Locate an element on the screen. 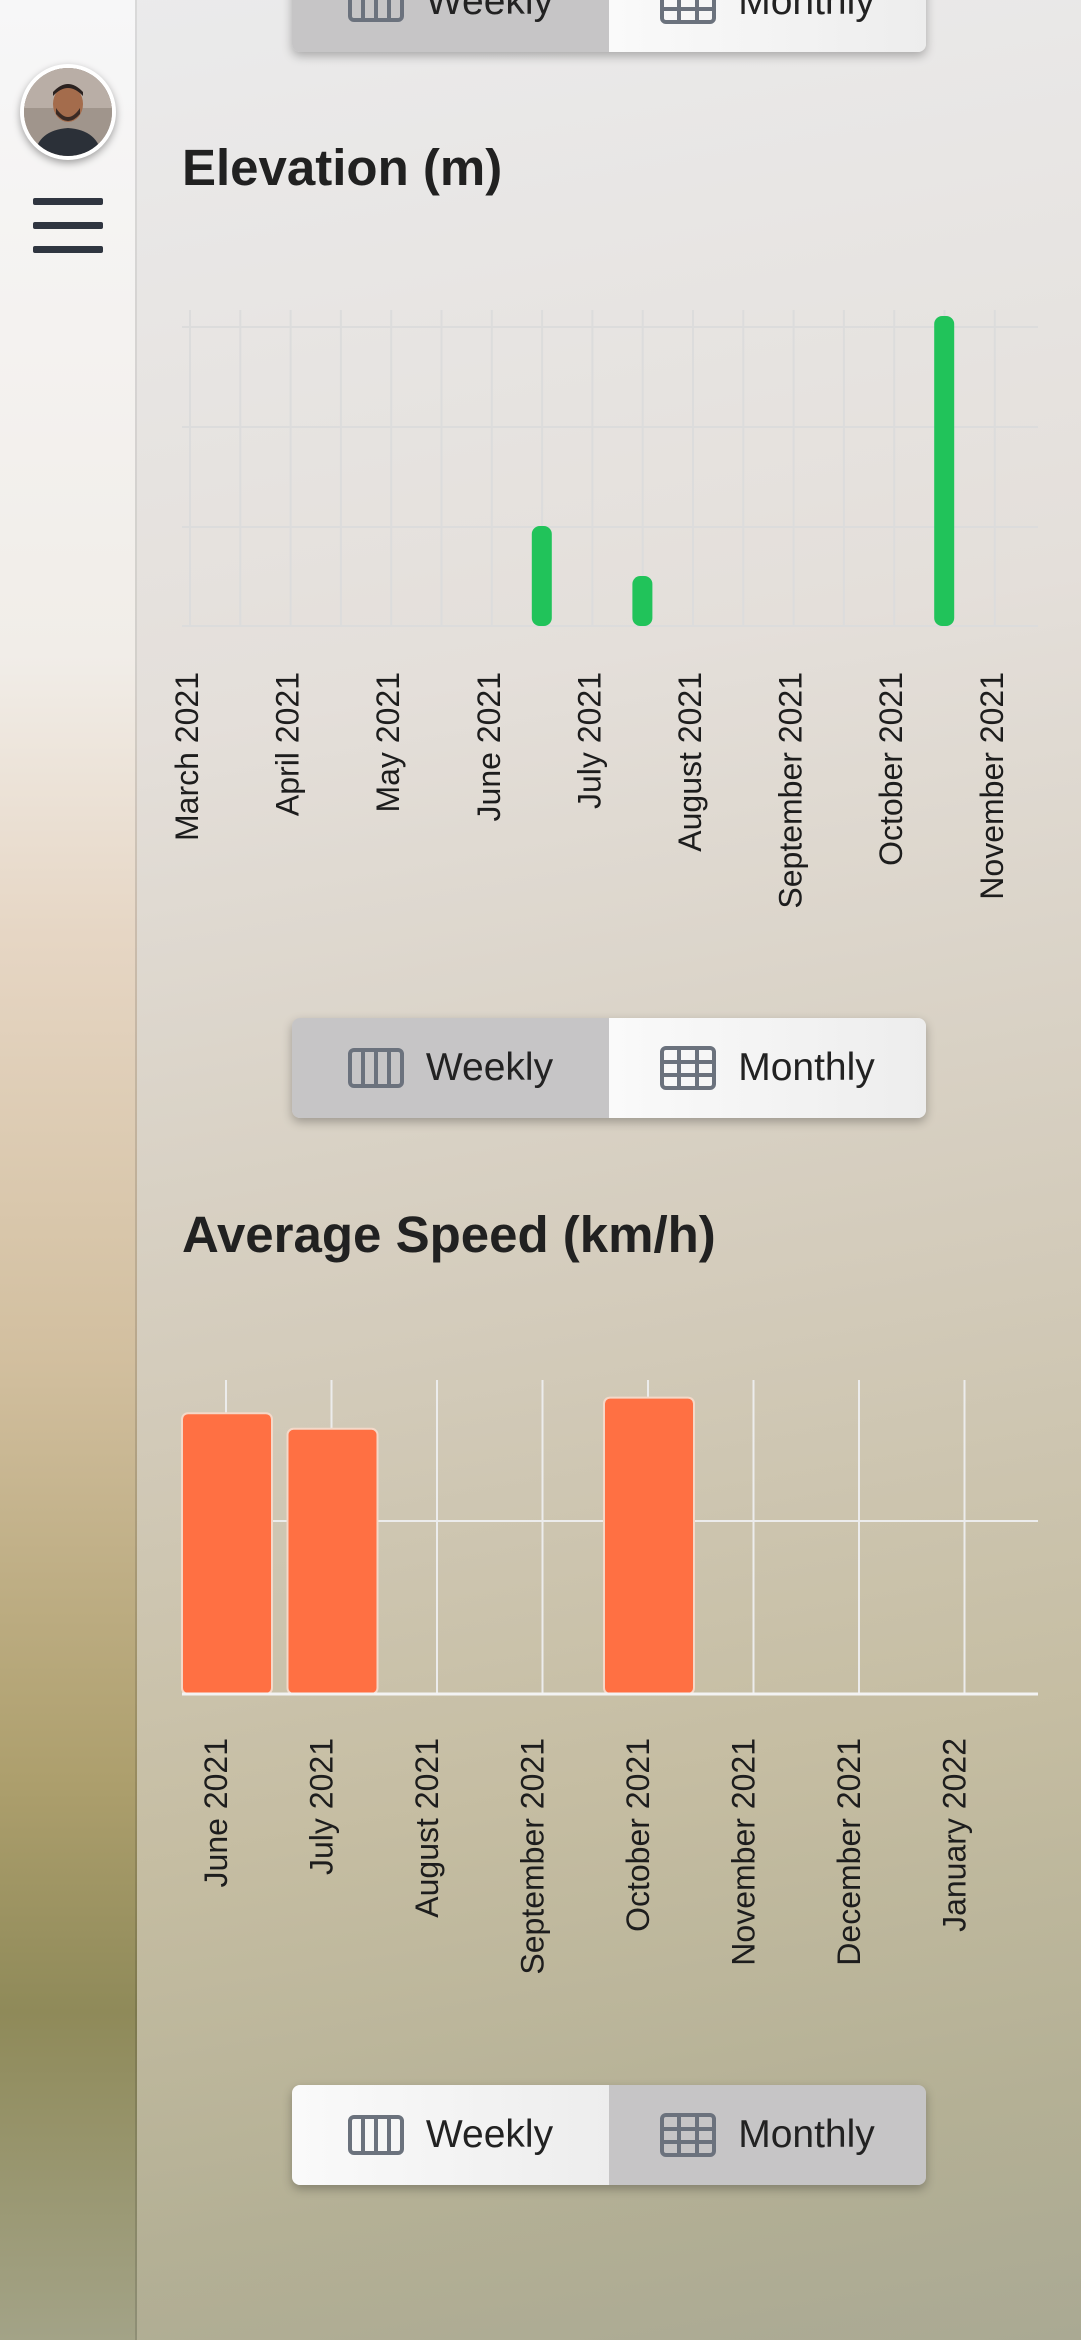 The height and width of the screenshot is (2340, 1081). x-tick-label: September 2021 is located at coordinates (533, 1856).